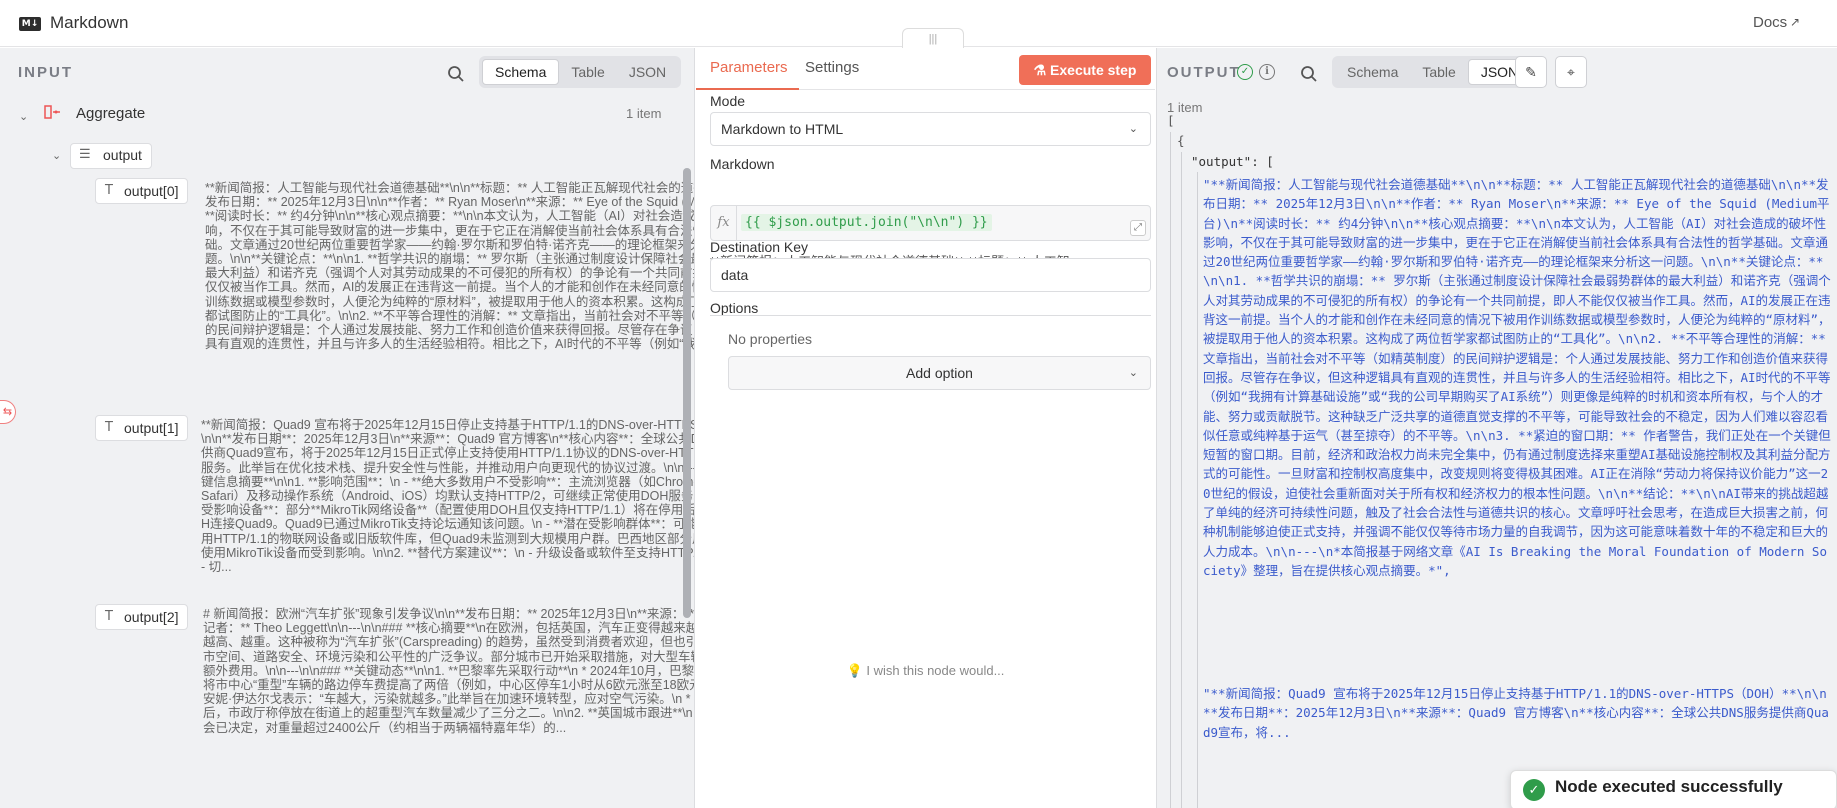  What do you see at coordinates (687, 393) in the screenshot?
I see `input-scrollbar` at bounding box center [687, 393].